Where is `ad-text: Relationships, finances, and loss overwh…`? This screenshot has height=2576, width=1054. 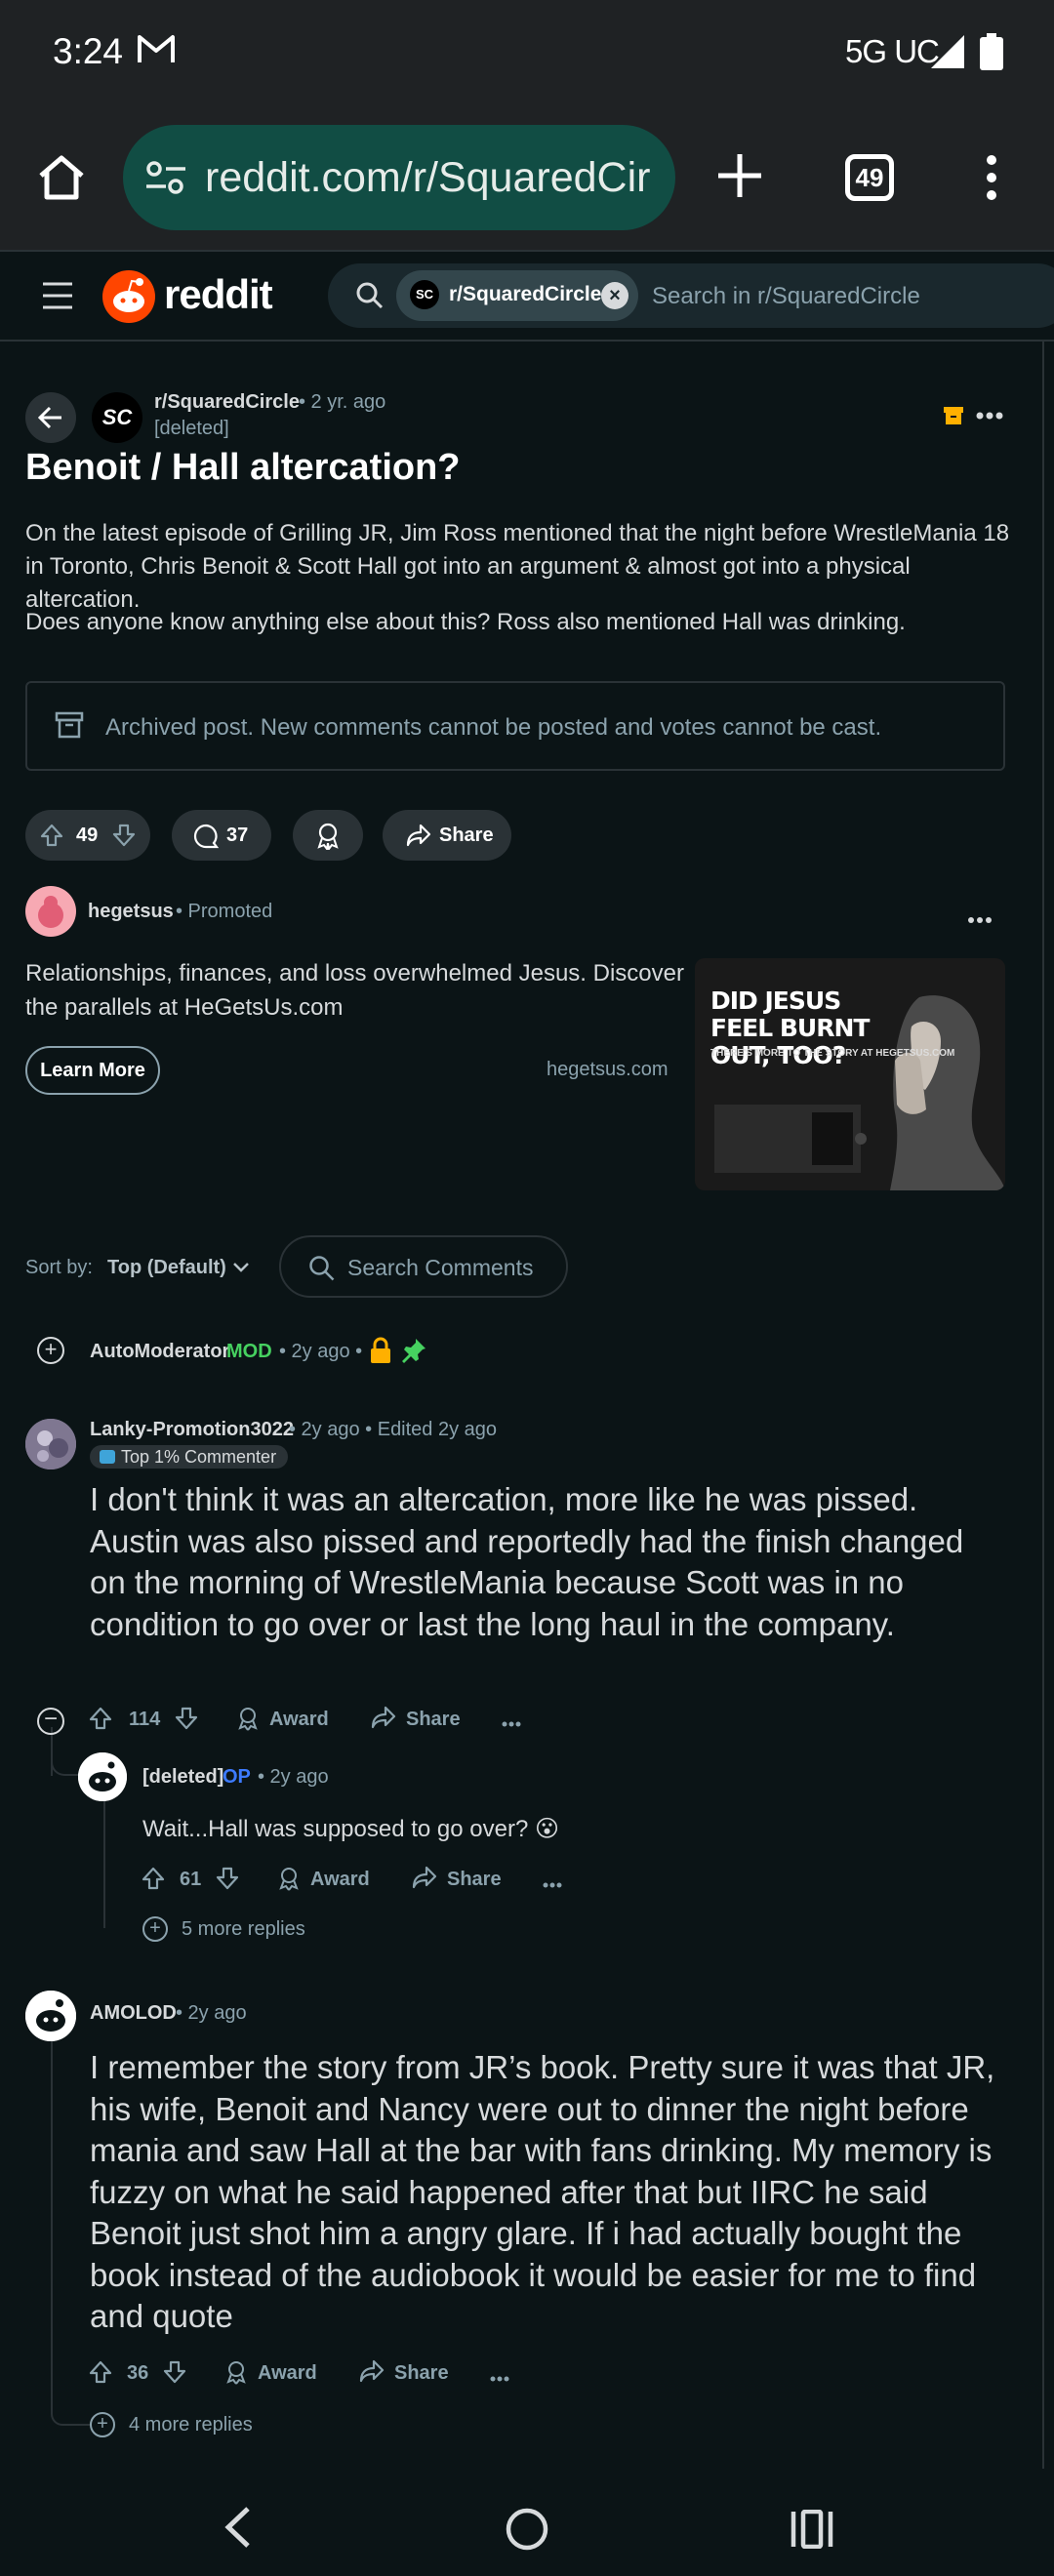 ad-text: Relationships, finances, and loss overwh… is located at coordinates (357, 990).